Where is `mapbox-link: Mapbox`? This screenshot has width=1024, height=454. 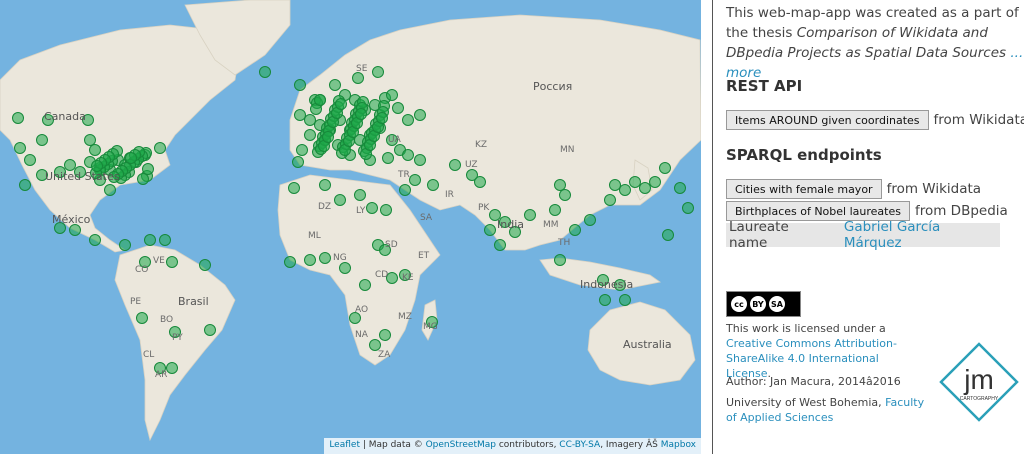 mapbox-link: Mapbox is located at coordinates (678, 445).